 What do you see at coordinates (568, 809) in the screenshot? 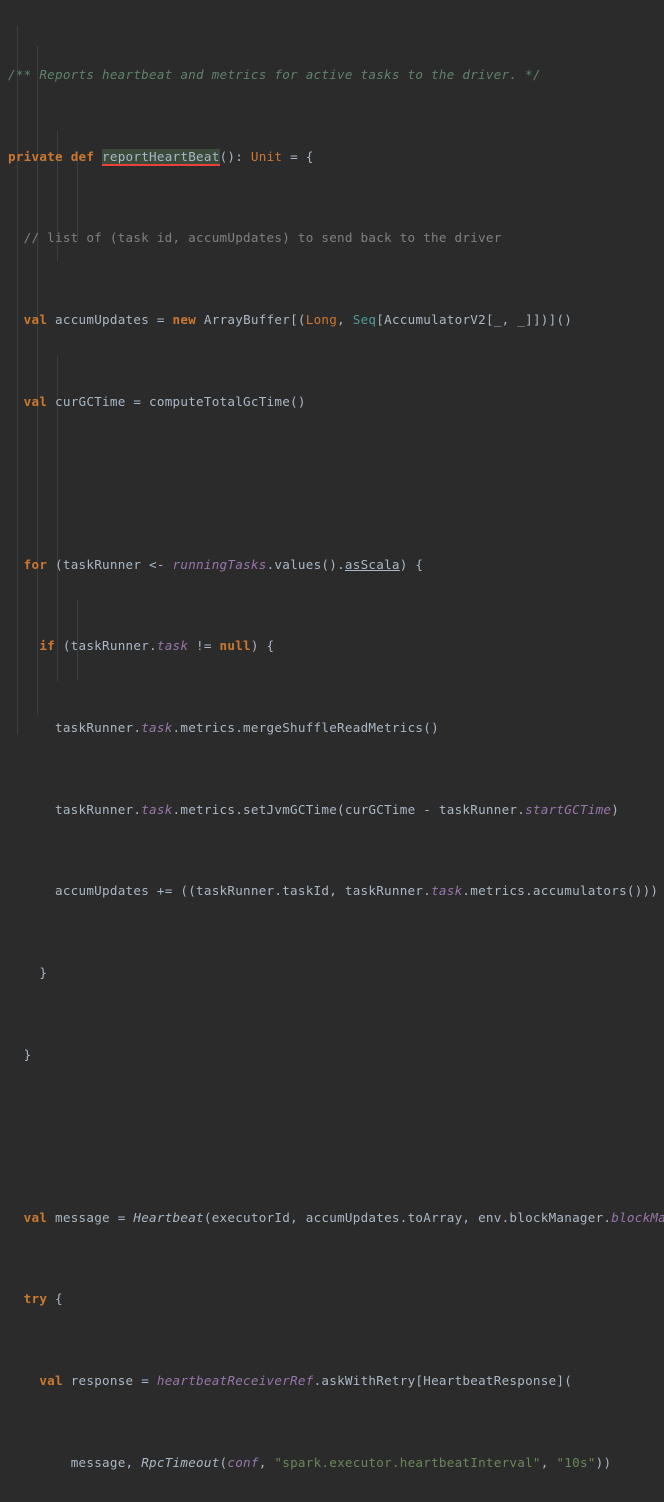
I see `field-startgctime: startGCTime` at bounding box center [568, 809].